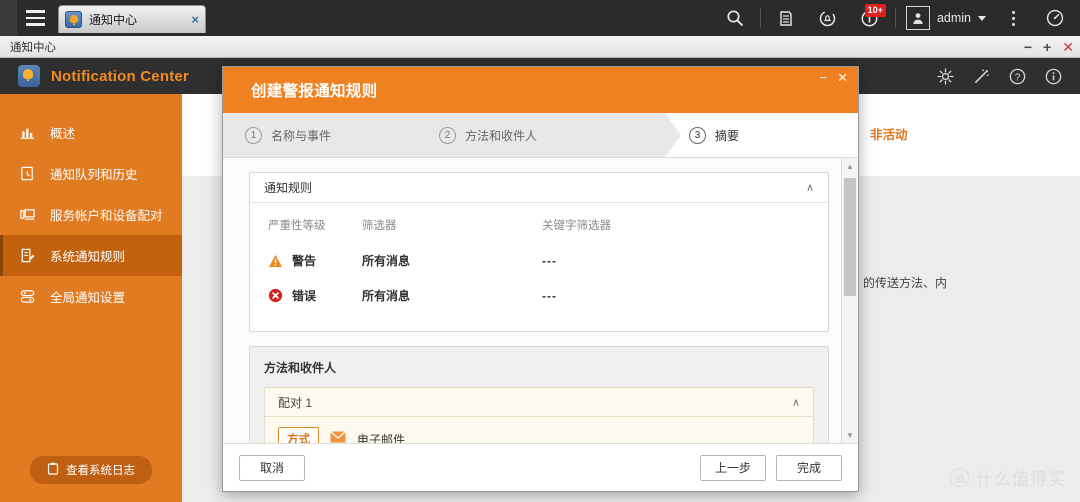 The image size is (1080, 502). Describe the element at coordinates (272, 467) in the screenshot. I see `cancel-button: 取消` at that location.